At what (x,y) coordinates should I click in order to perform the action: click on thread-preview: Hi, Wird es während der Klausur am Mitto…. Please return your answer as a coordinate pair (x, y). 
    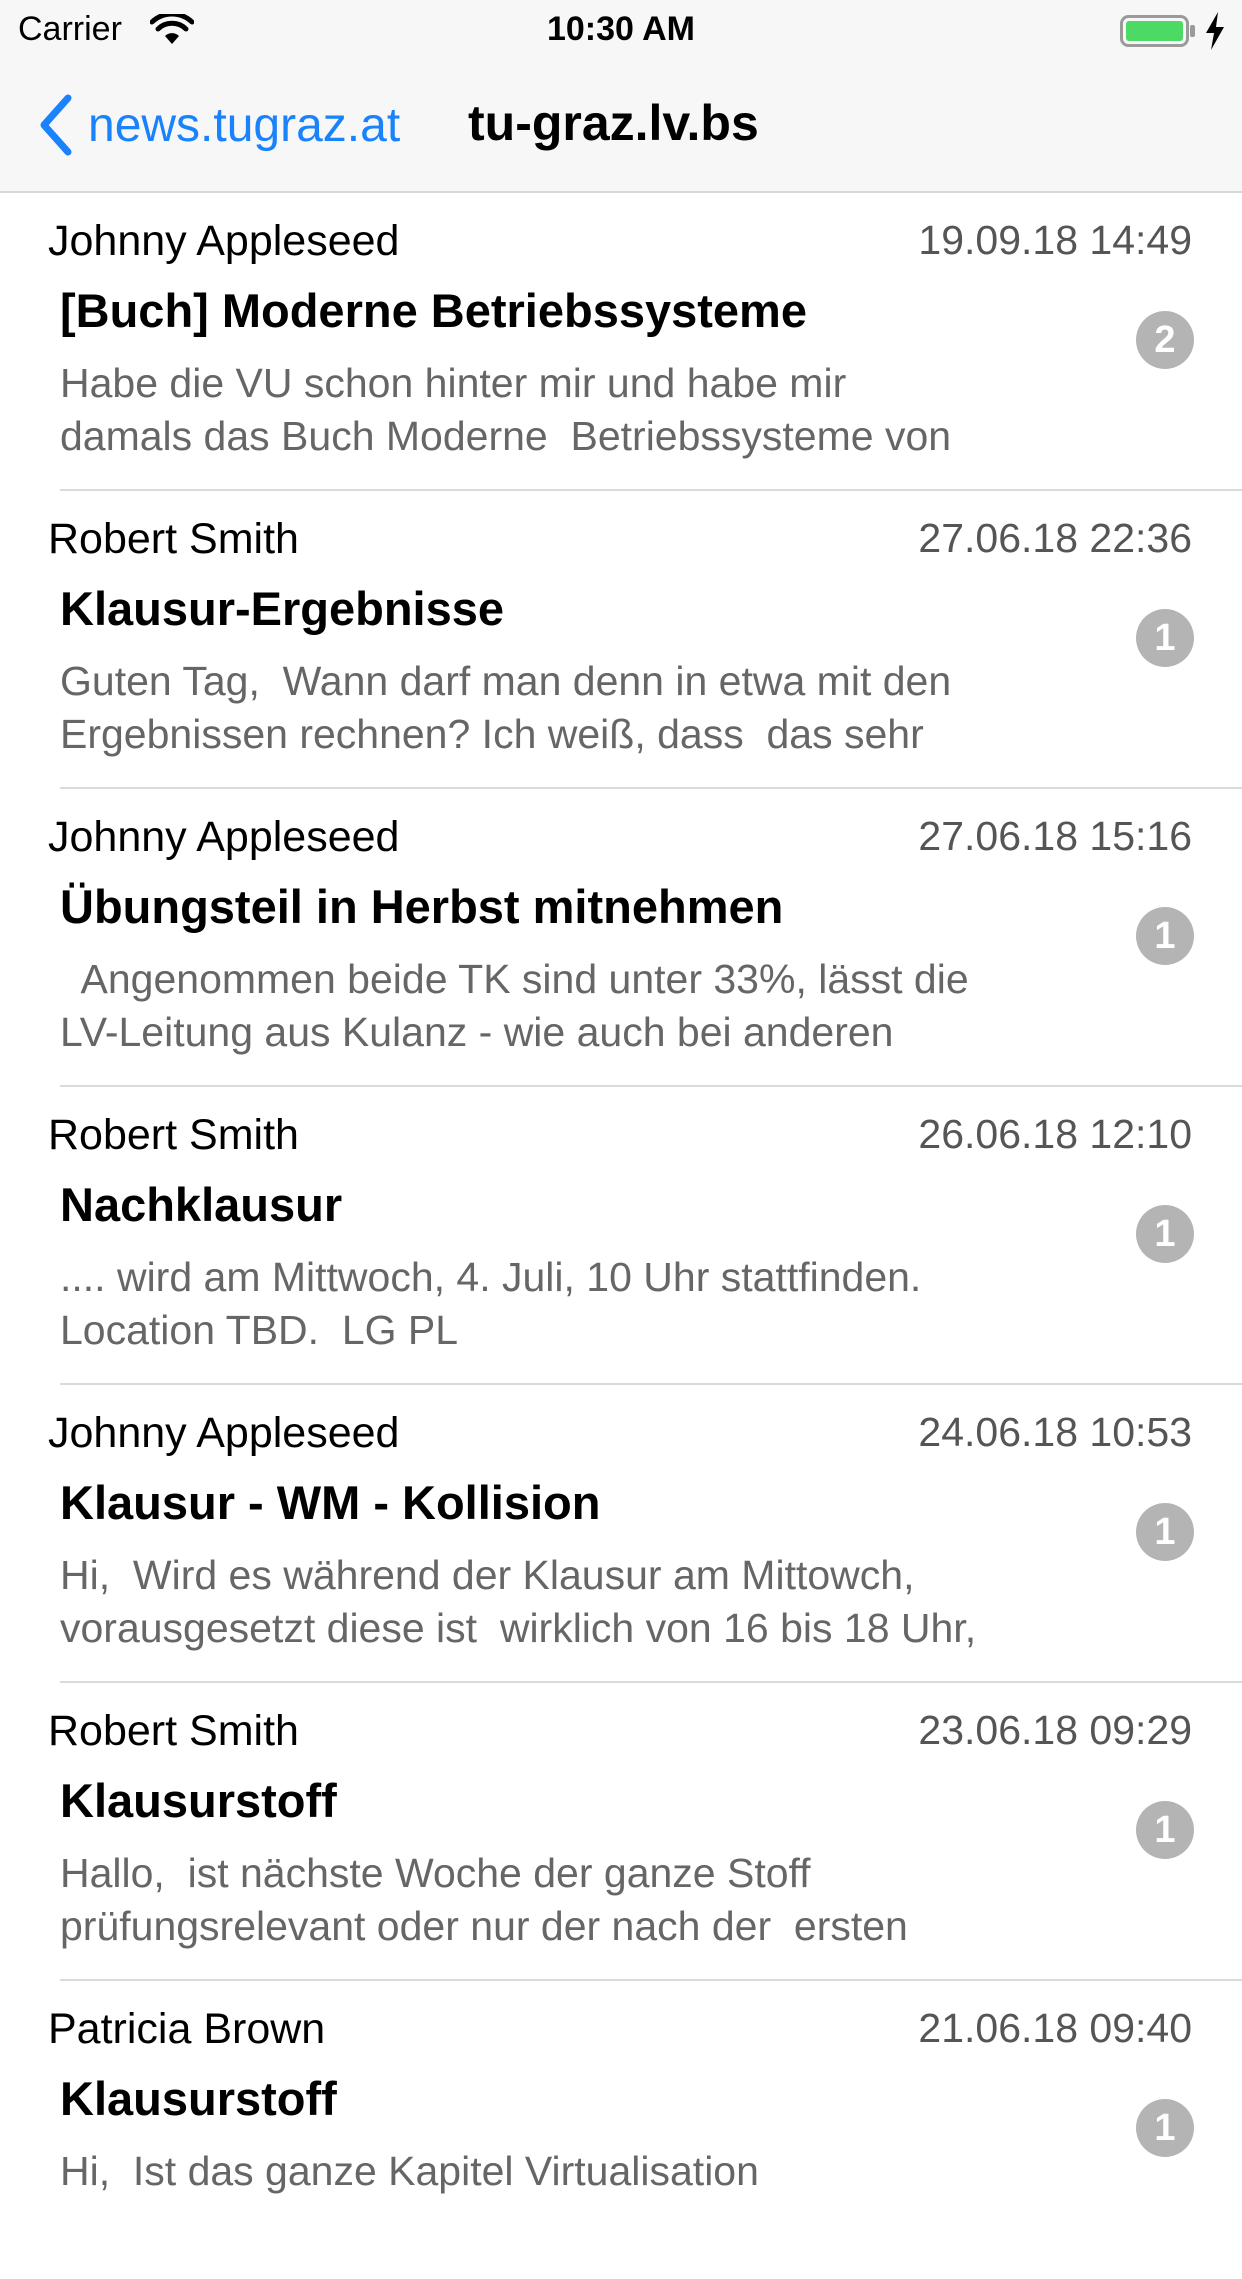
    Looking at the image, I should click on (518, 1601).